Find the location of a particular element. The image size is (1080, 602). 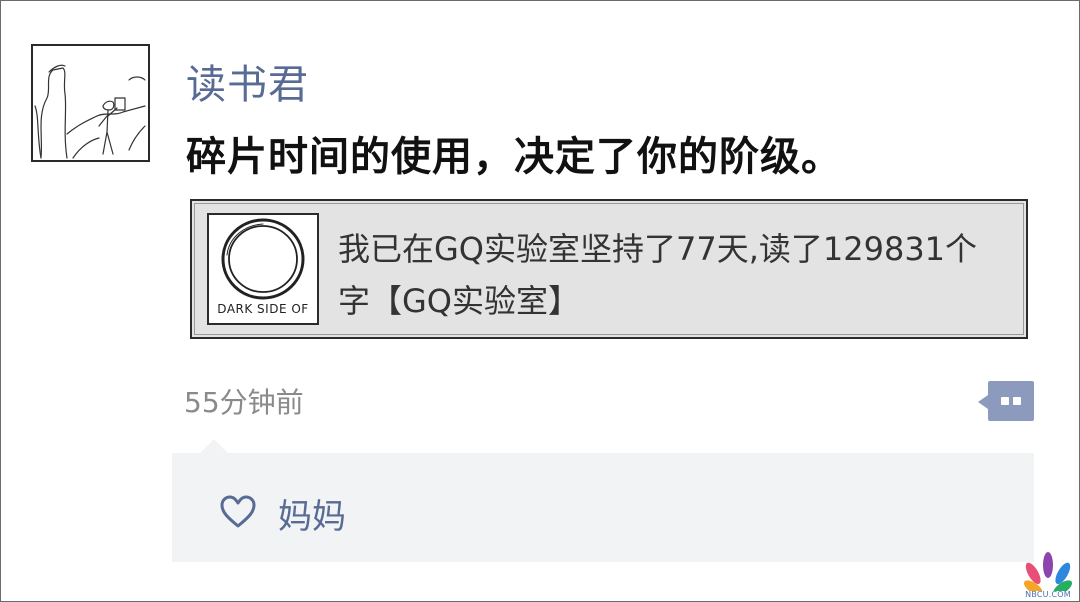

watermark-text: NBCU.COM is located at coordinates (1048, 594).